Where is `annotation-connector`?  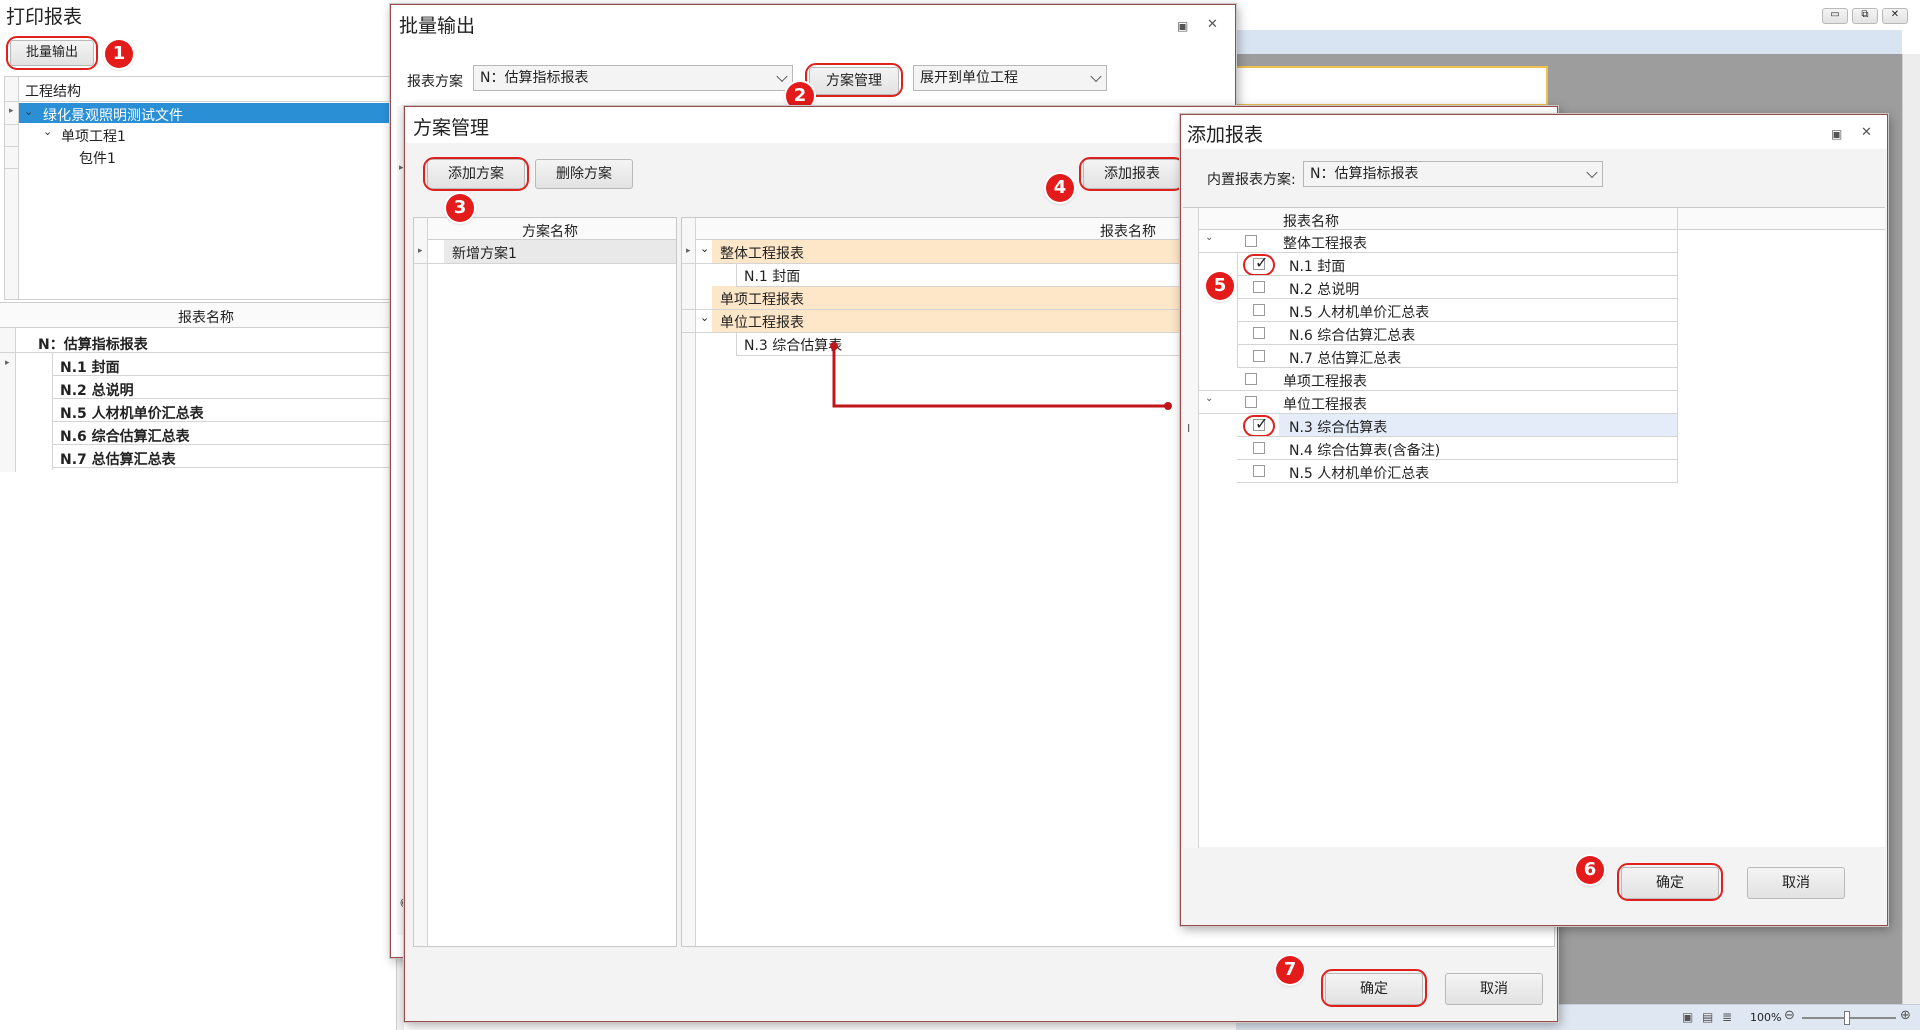
annotation-connector is located at coordinates (1001, 376).